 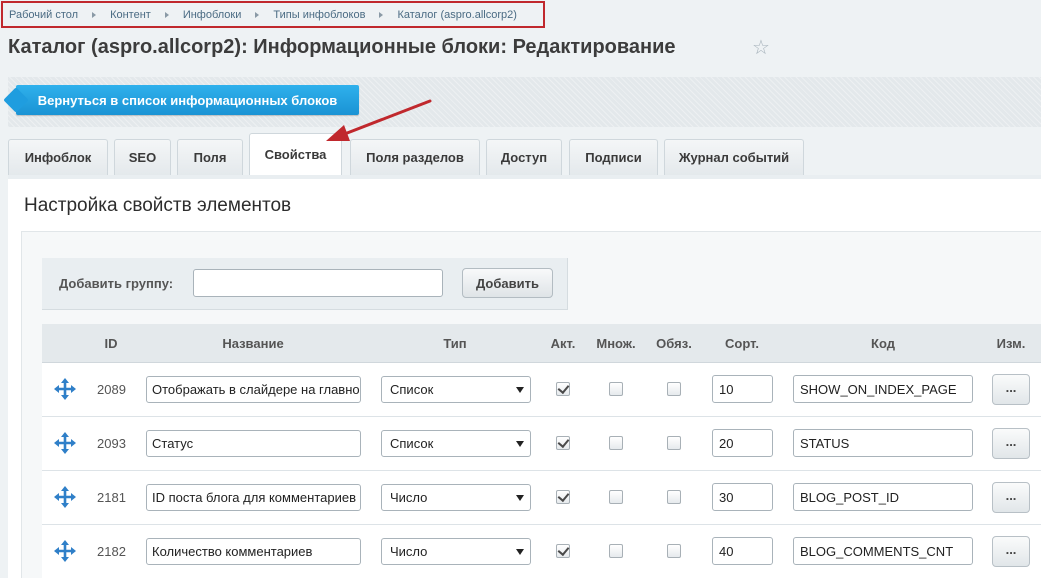 What do you see at coordinates (116, 283) in the screenshot?
I see `add-group-label: Добавить группу:` at bounding box center [116, 283].